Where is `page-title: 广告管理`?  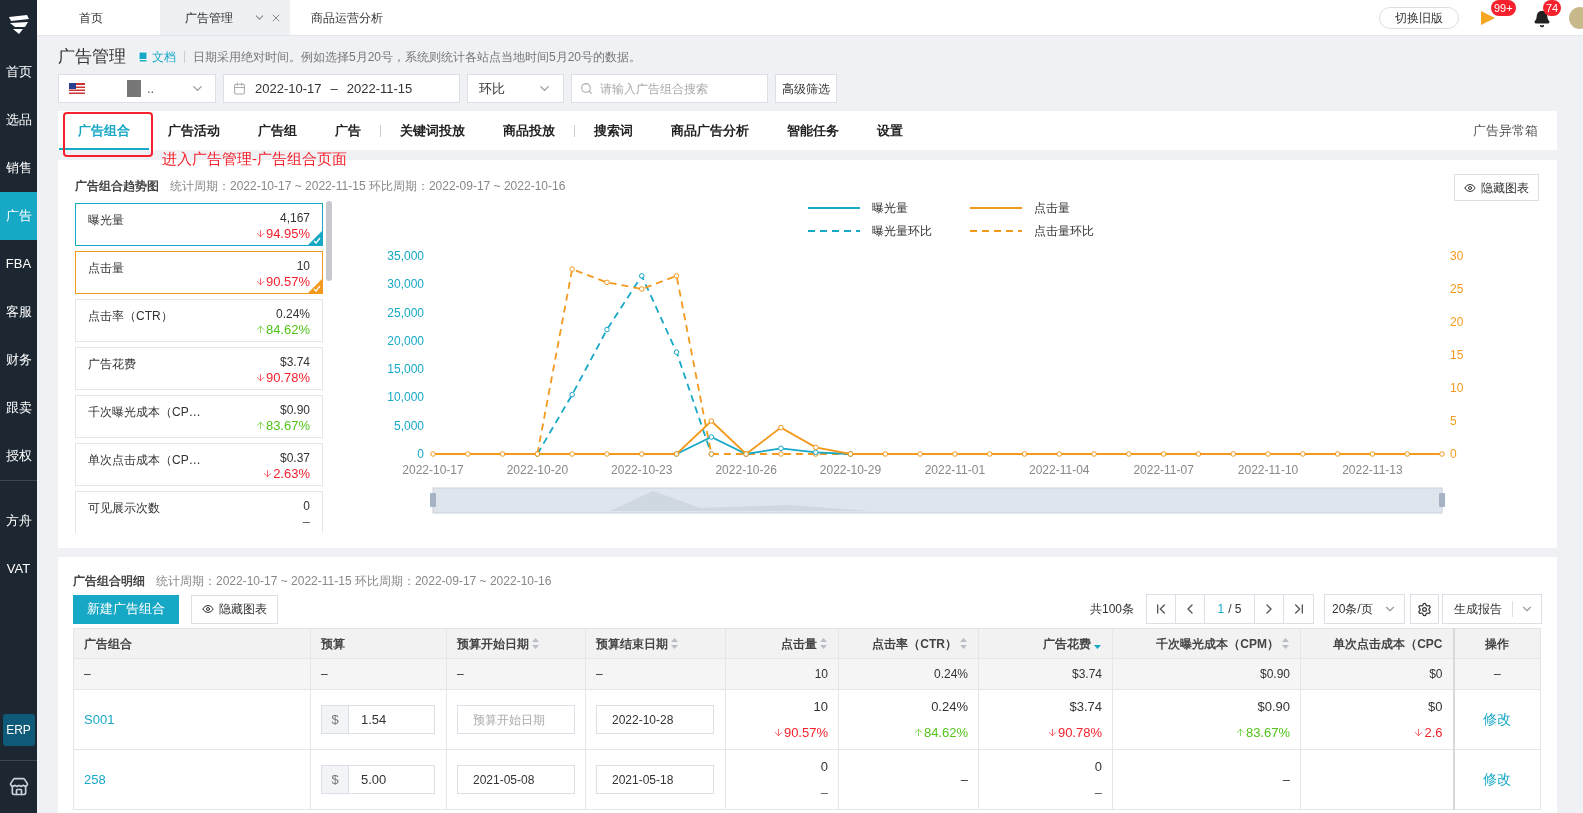 page-title: 广告管理 is located at coordinates (92, 57).